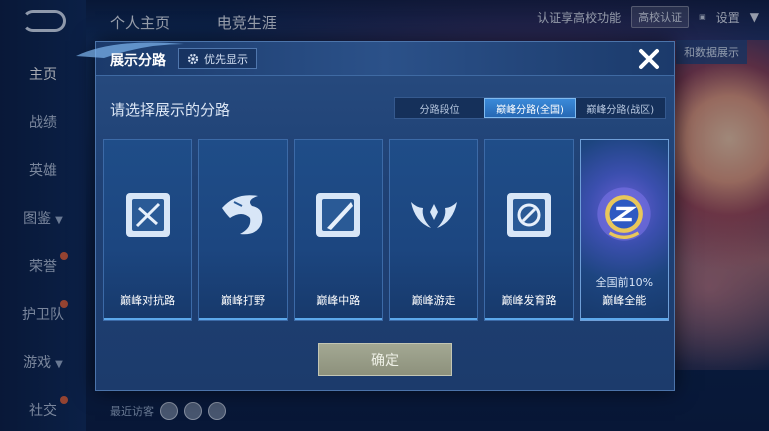 The image size is (769, 431). Describe the element at coordinates (529, 300) in the screenshot. I see `lane-card-label: 巅峰发育路` at that location.